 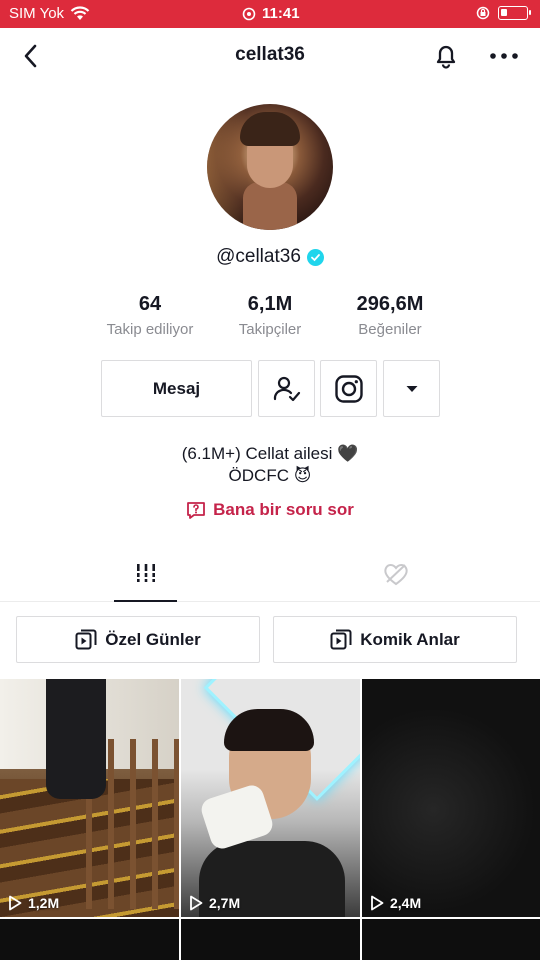 I want to click on video-thumbnail: 2,7M, so click(x=270, y=798).